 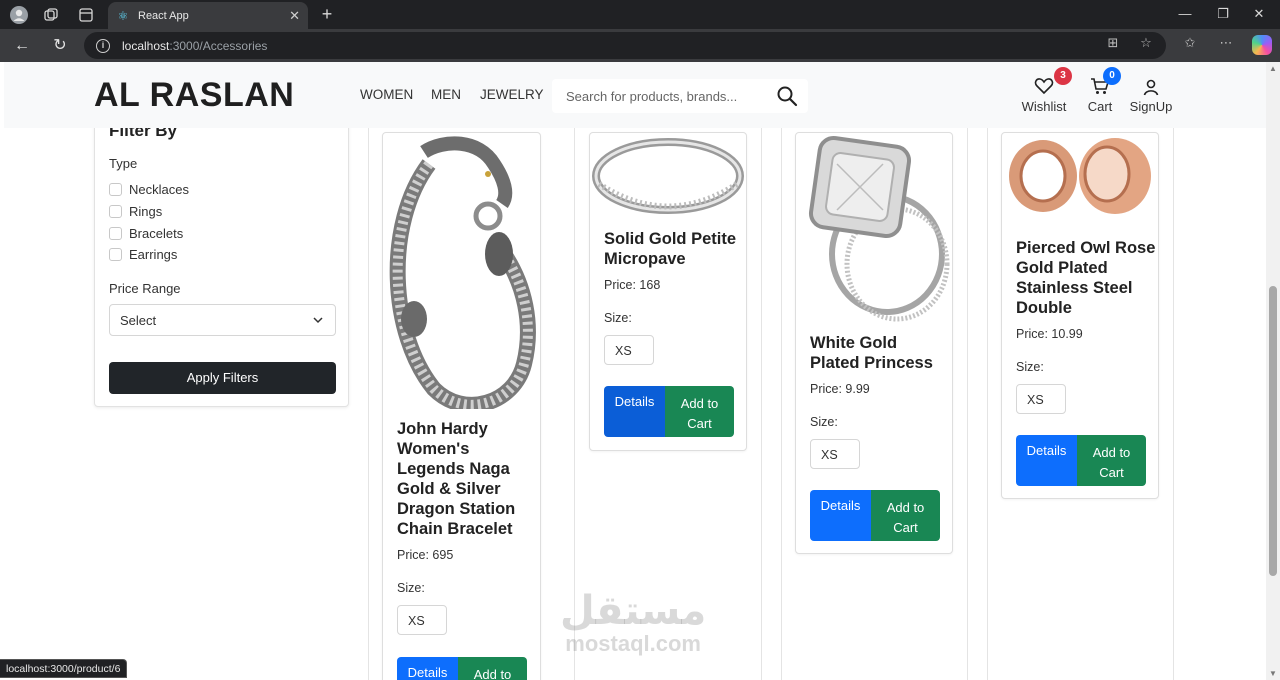 What do you see at coordinates (874, 229) in the screenshot?
I see `product-image-princess-cut-ring-set` at bounding box center [874, 229].